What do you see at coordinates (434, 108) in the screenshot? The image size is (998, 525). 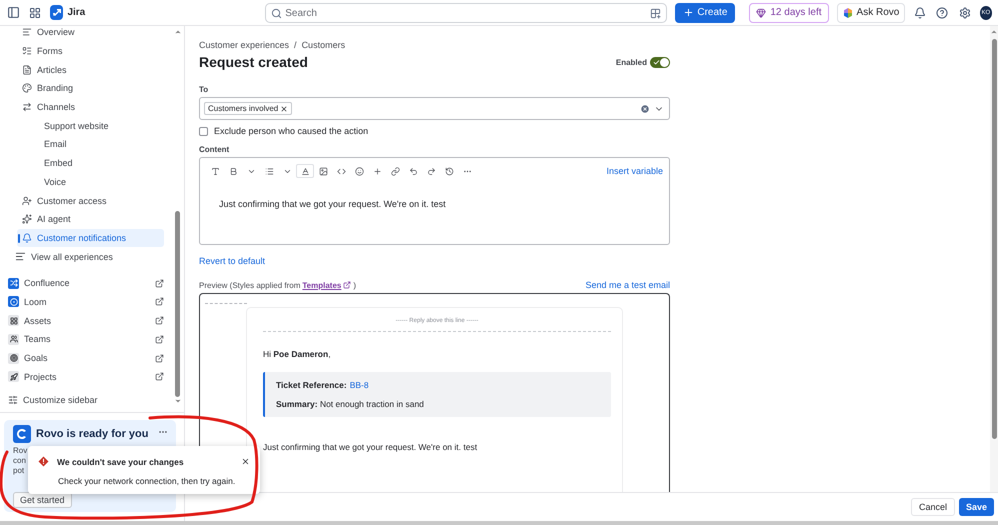 I see `recipients-field: Customers involved` at bounding box center [434, 108].